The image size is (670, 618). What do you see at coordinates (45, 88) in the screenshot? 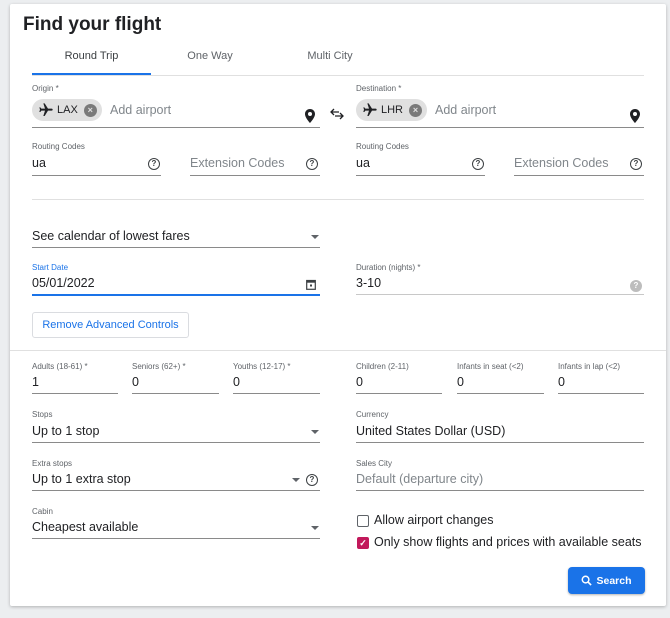
I see `origin-label: Origin *` at bounding box center [45, 88].